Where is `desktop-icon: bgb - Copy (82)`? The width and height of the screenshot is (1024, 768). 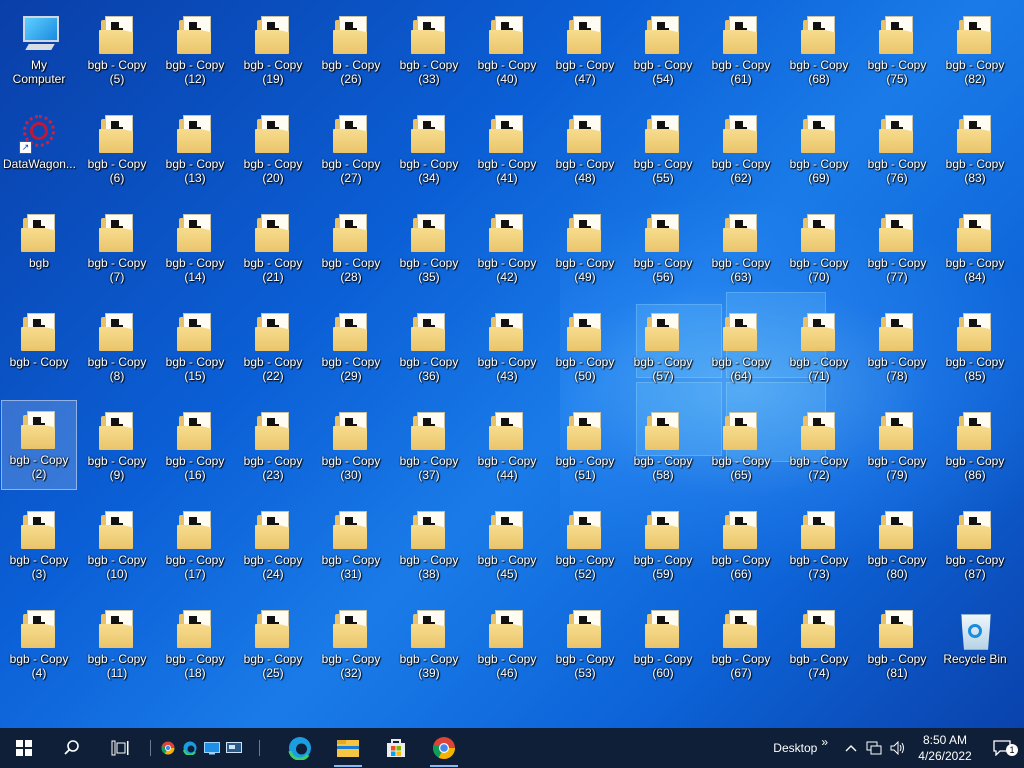 desktop-icon: bgb - Copy (82) is located at coordinates (975, 51).